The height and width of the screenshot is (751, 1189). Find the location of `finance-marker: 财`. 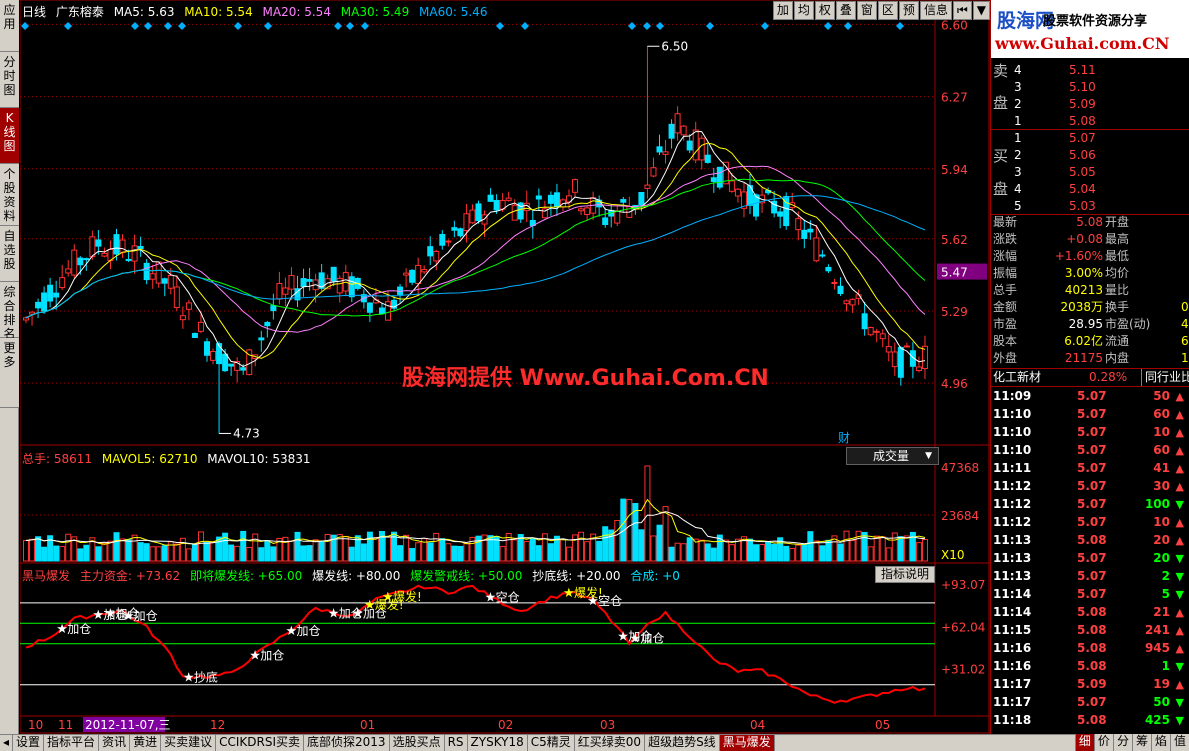

finance-marker: 财 is located at coordinates (844, 438).